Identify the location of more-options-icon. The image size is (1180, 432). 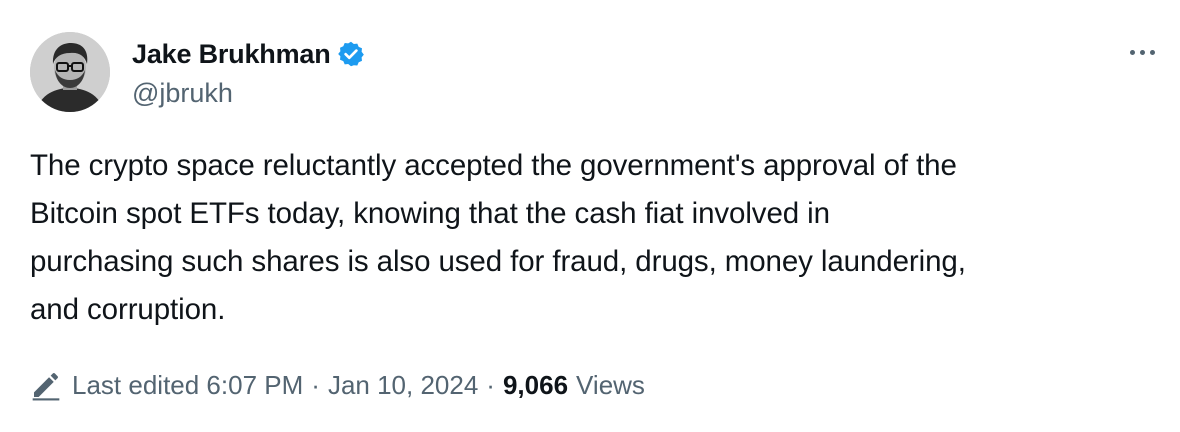
(1142, 52).